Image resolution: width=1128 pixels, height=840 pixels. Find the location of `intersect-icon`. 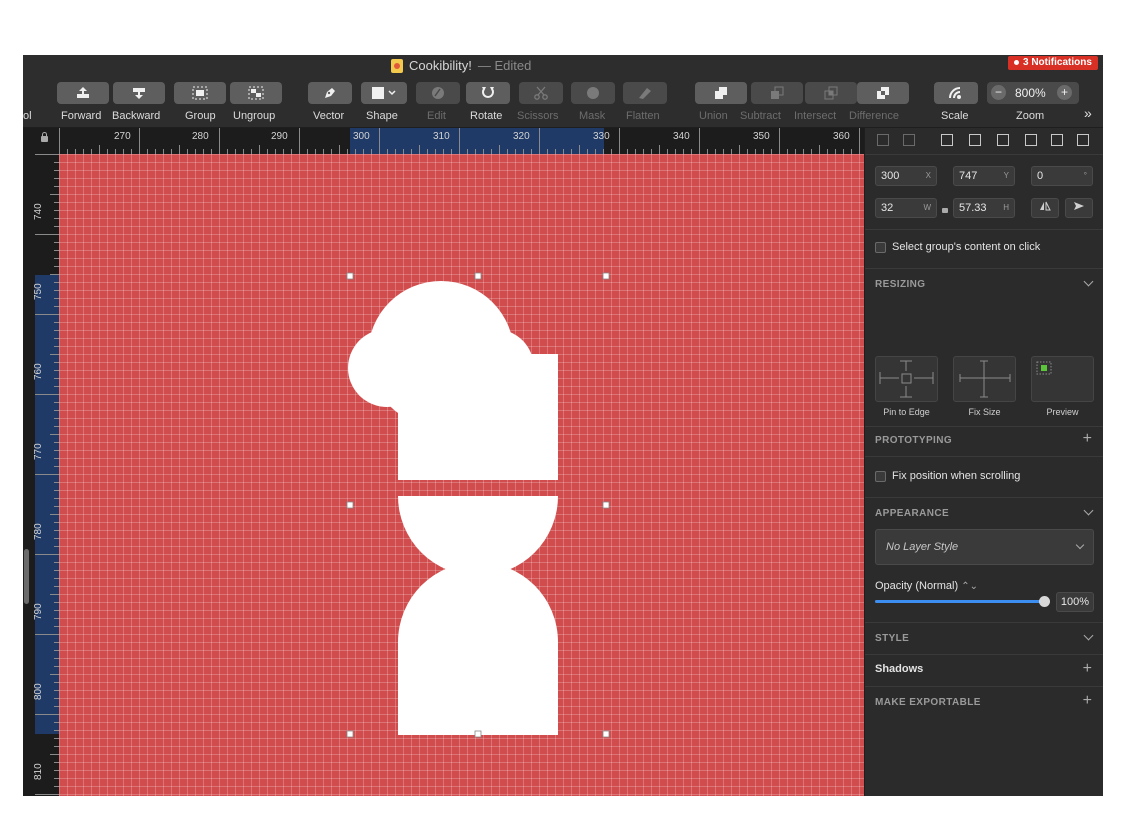

intersect-icon is located at coordinates (831, 93).